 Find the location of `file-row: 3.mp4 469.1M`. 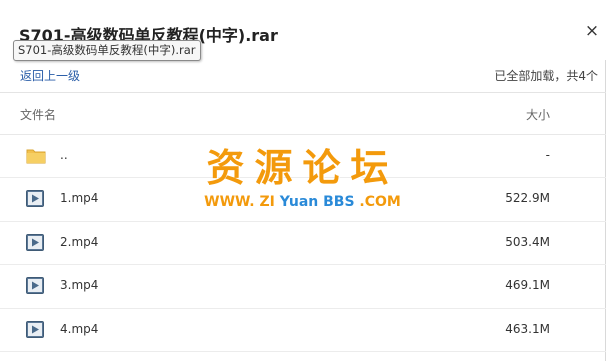

file-row: 3.mp4 469.1M is located at coordinates (303, 287).